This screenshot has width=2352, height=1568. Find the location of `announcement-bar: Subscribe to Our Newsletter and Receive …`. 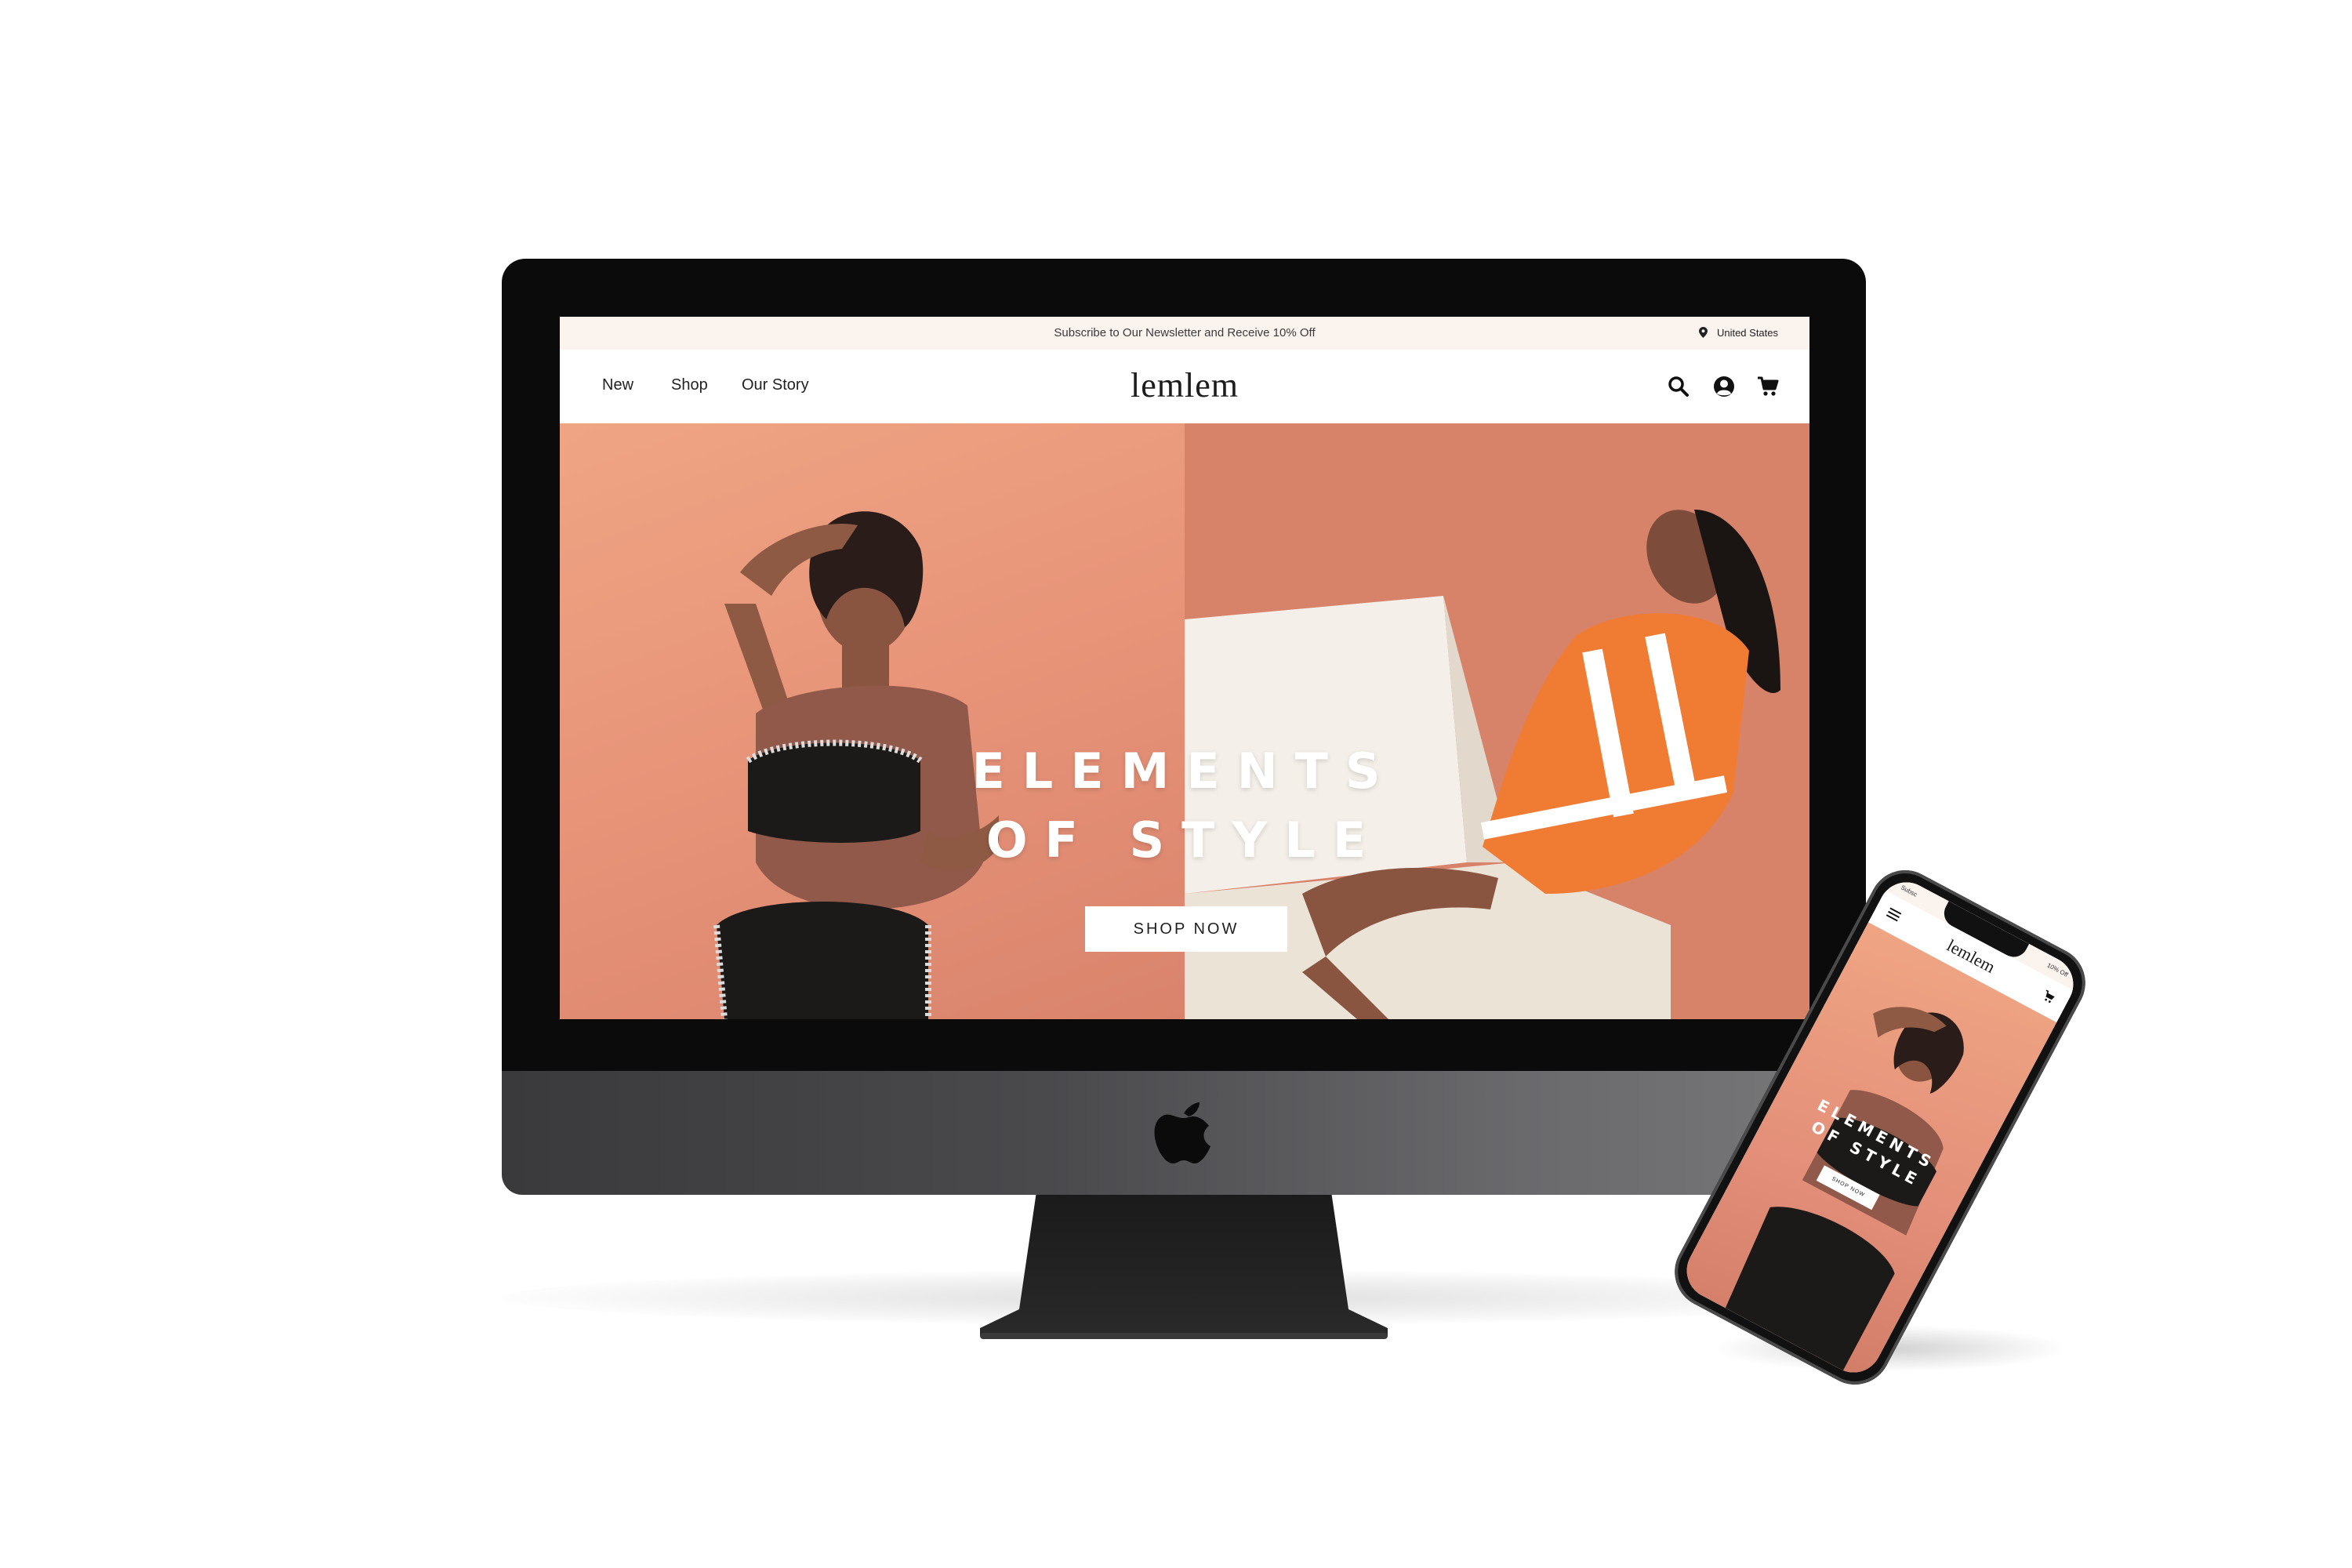

announcement-bar: Subscribe to Our Newsletter and Receive … is located at coordinates (1184, 333).